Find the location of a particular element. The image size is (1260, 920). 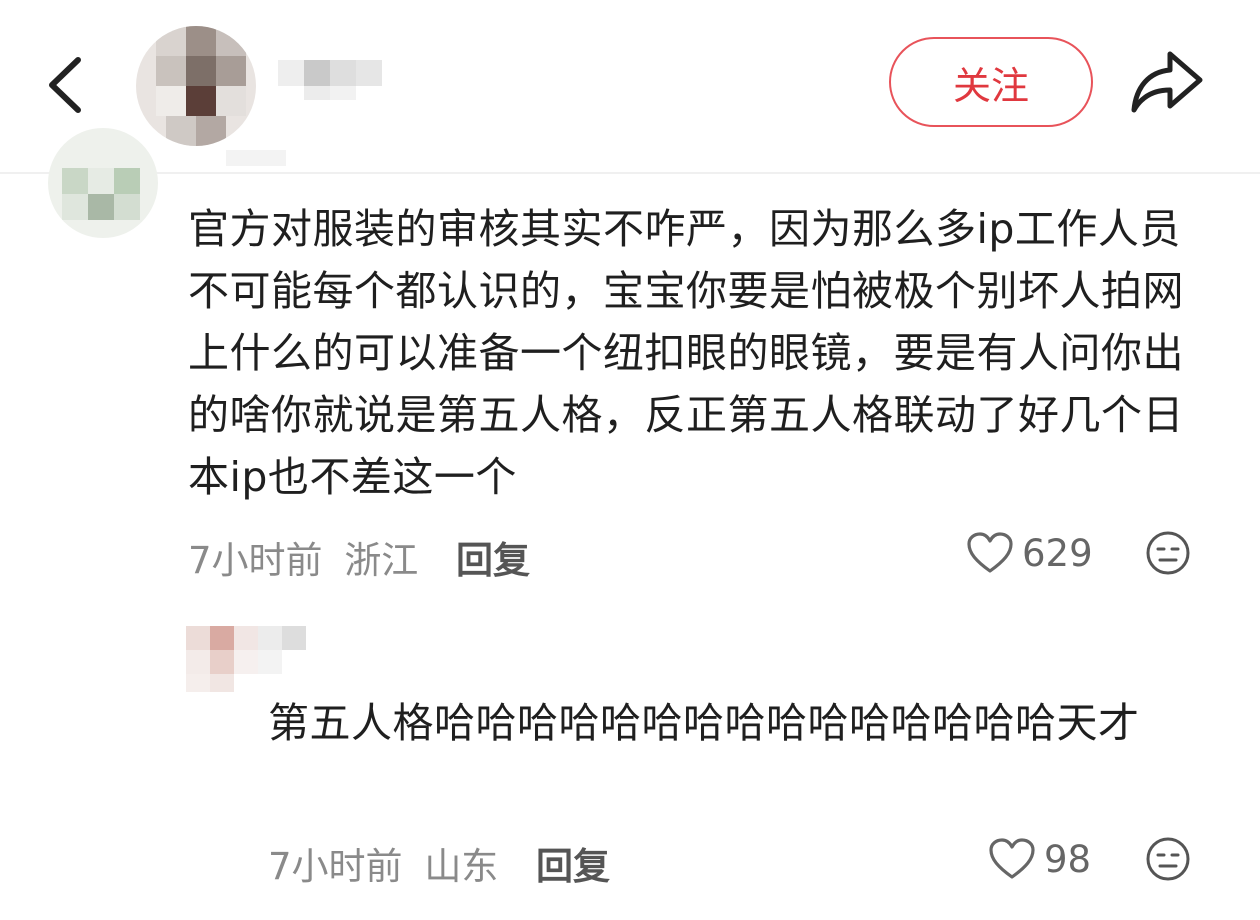

reply-comment-time: 7小时前 is located at coordinates (335, 866).